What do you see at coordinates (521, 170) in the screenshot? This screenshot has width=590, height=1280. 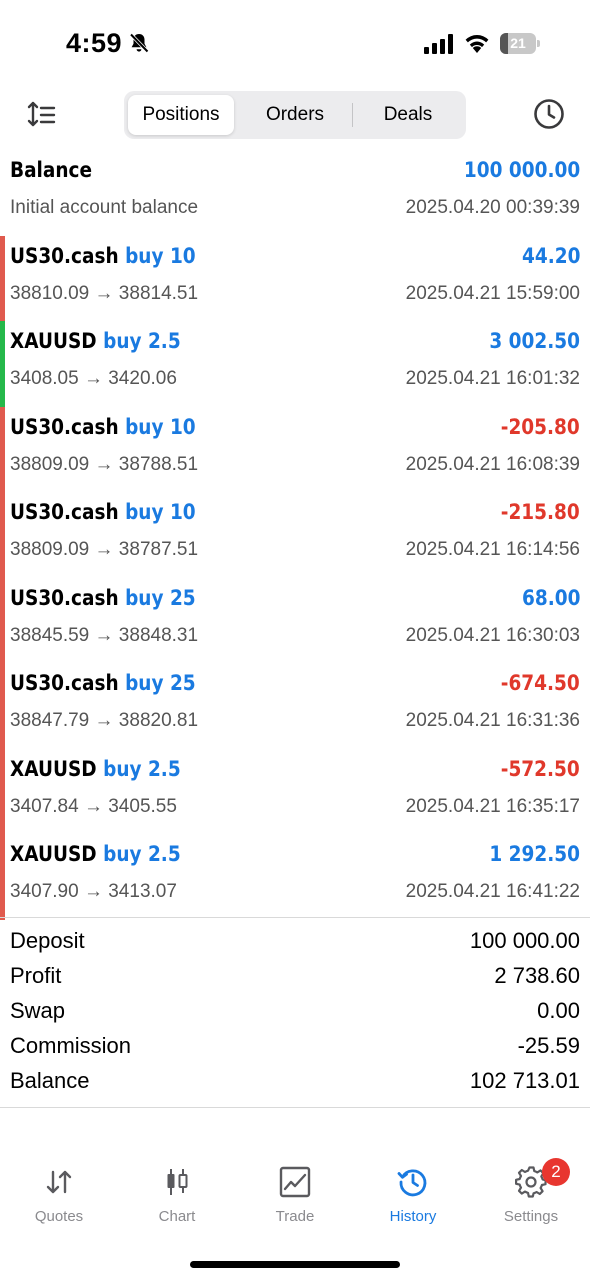 I see `balance-entry-amount: 100 000.00` at bounding box center [521, 170].